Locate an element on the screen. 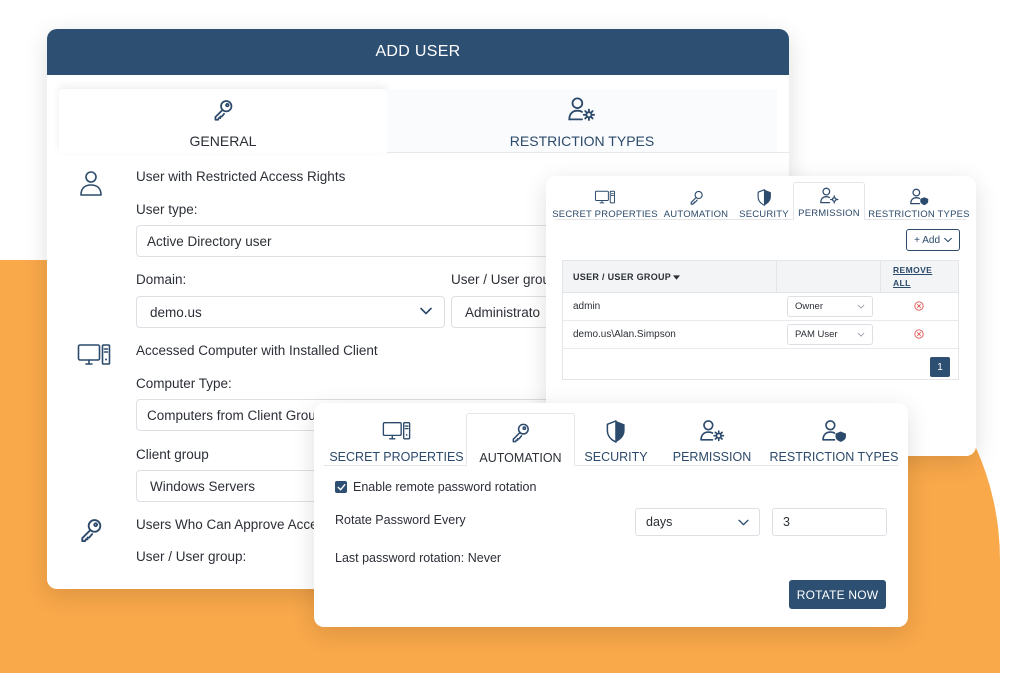  tab-general: GENERAL is located at coordinates (223, 121).